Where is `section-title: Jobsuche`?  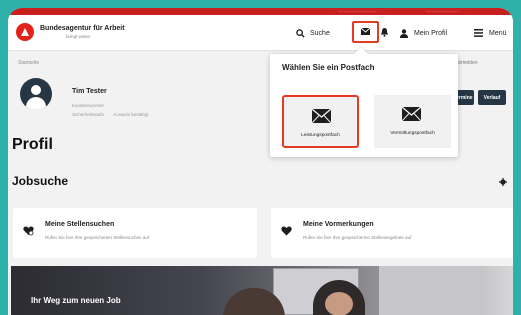 section-title: Jobsuche is located at coordinates (40, 181).